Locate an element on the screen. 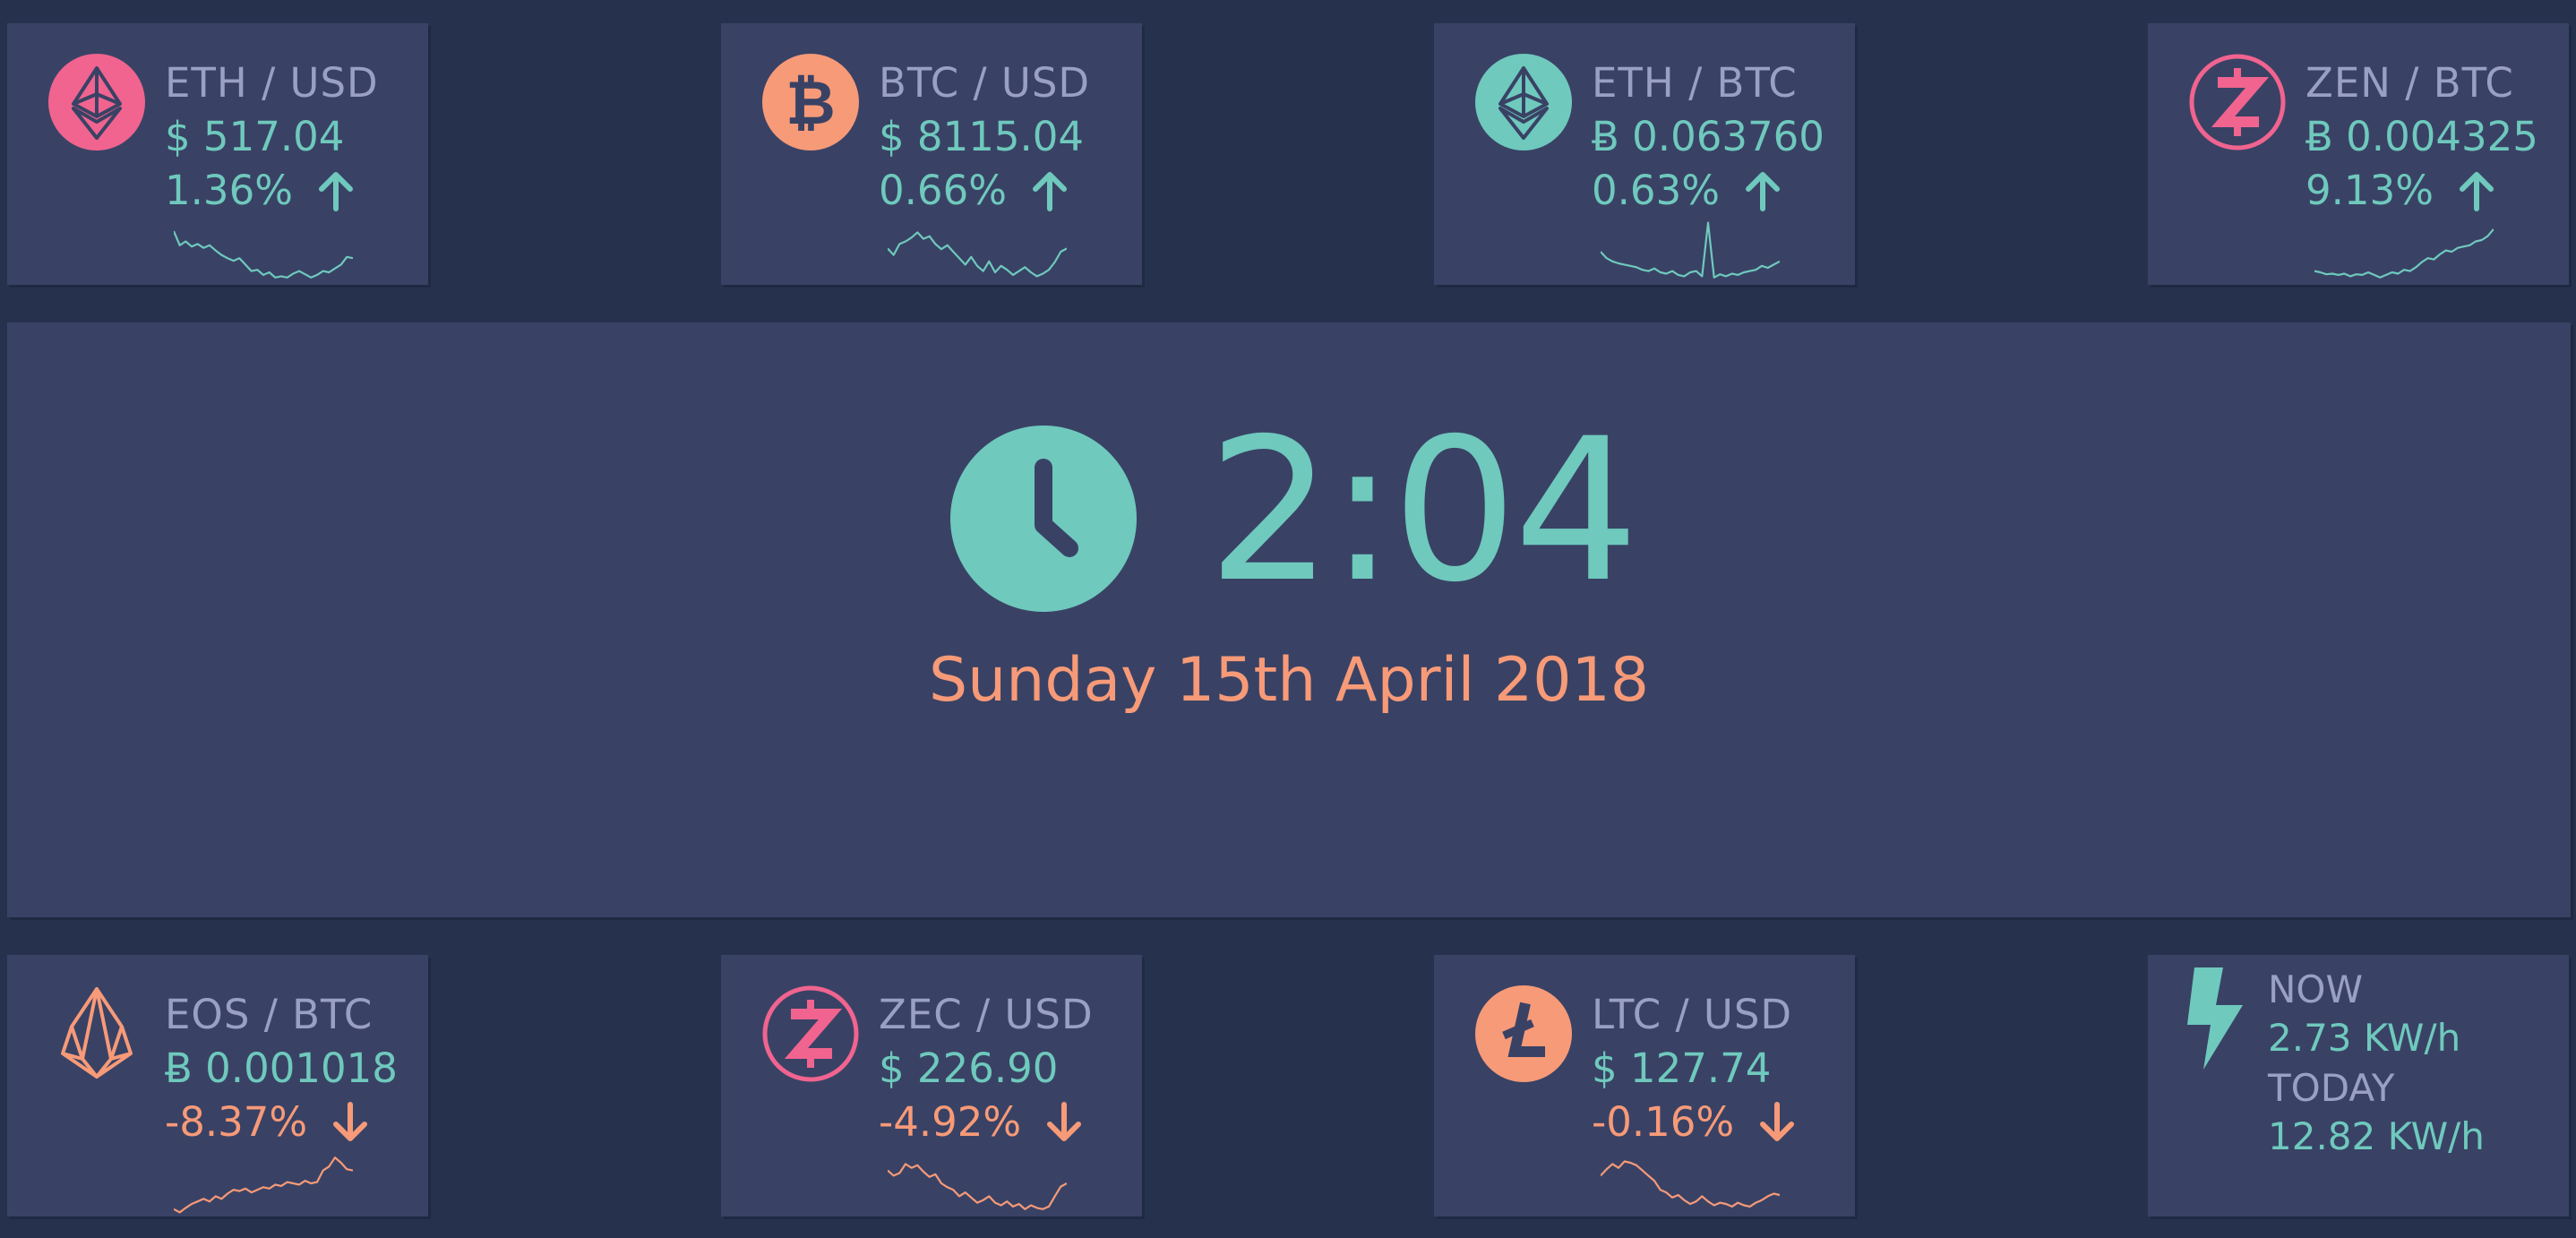  price-value: Ƀ 0.001018 is located at coordinates (281, 1068).